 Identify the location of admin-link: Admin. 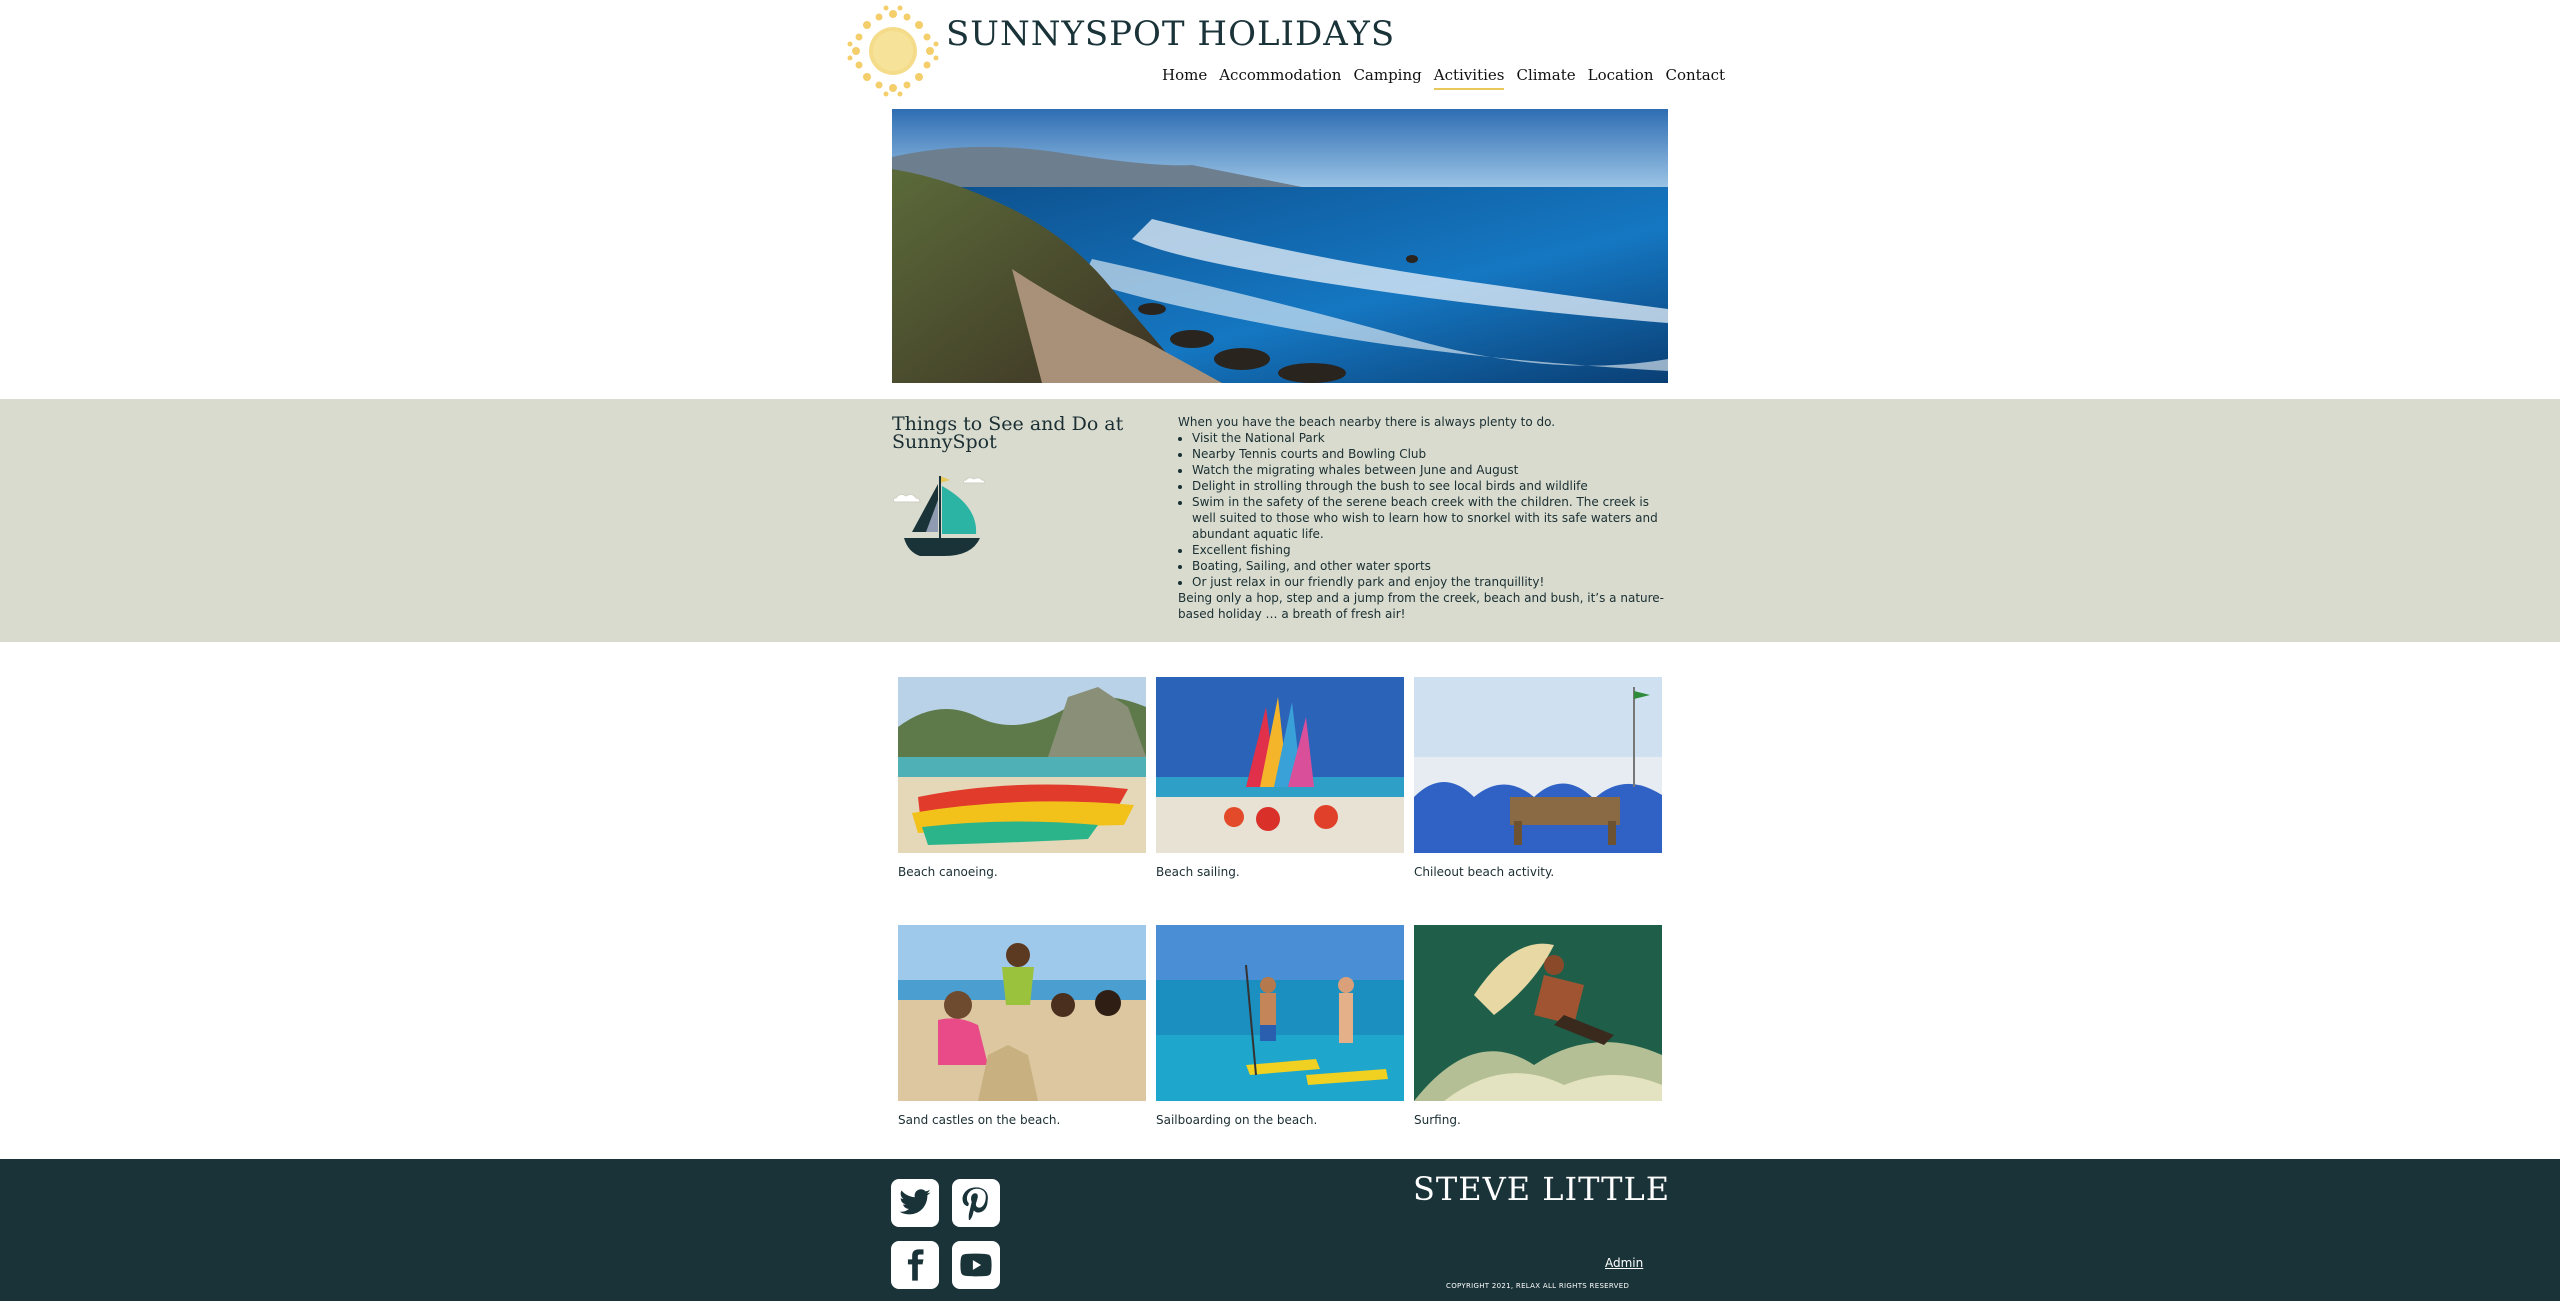
(1624, 1263).